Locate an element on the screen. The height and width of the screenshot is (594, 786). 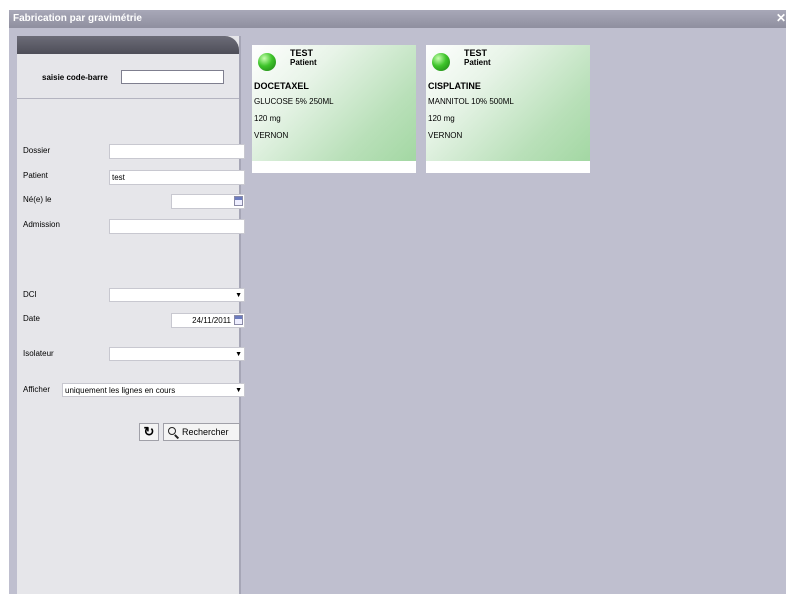
search-button: Rechercher is located at coordinates (201, 432).